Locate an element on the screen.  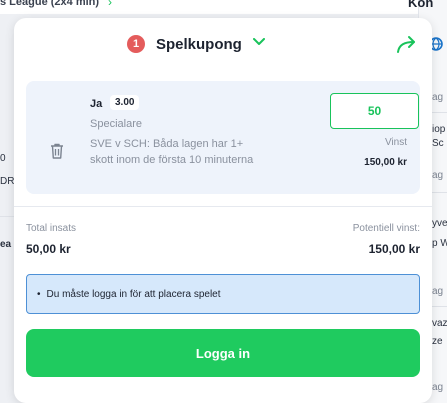
notice-text: Du måste logga in för att placera spelet is located at coordinates (133, 294).